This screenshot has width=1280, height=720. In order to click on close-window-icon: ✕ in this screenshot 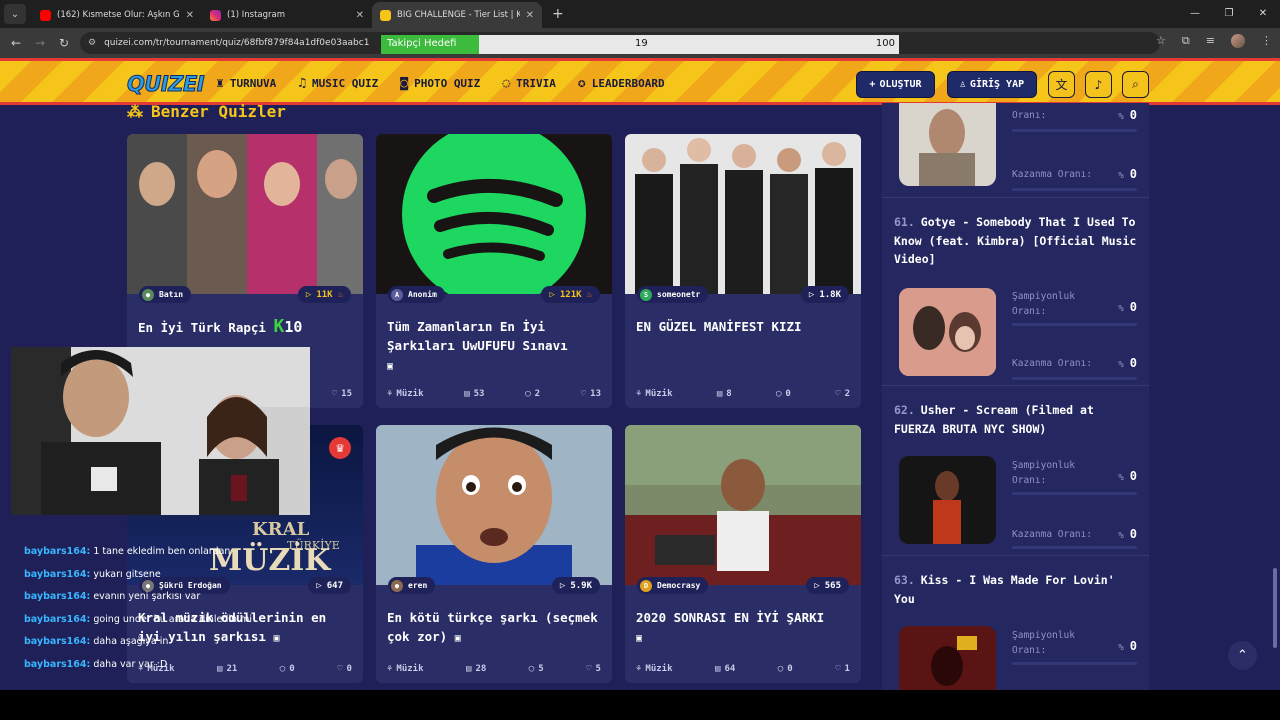, I will do `click(1263, 14)`.